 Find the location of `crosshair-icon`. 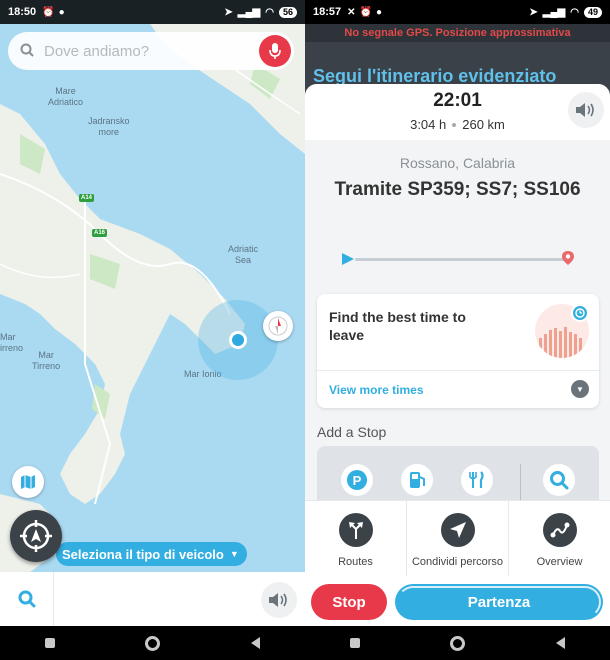

crosshair-icon is located at coordinates (36, 536).